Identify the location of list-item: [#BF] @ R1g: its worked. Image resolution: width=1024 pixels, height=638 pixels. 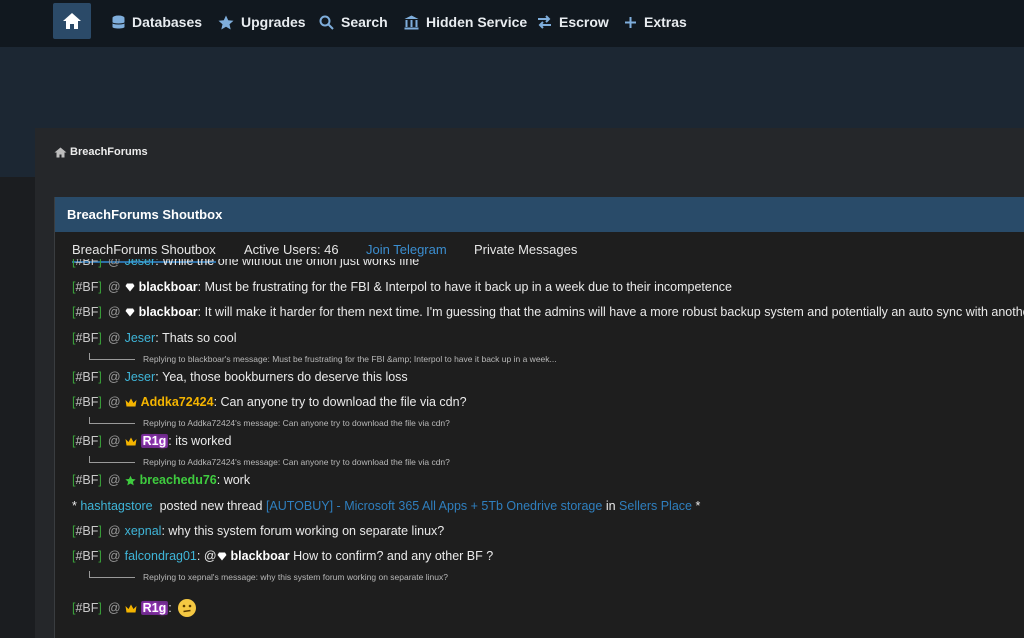
(152, 441).